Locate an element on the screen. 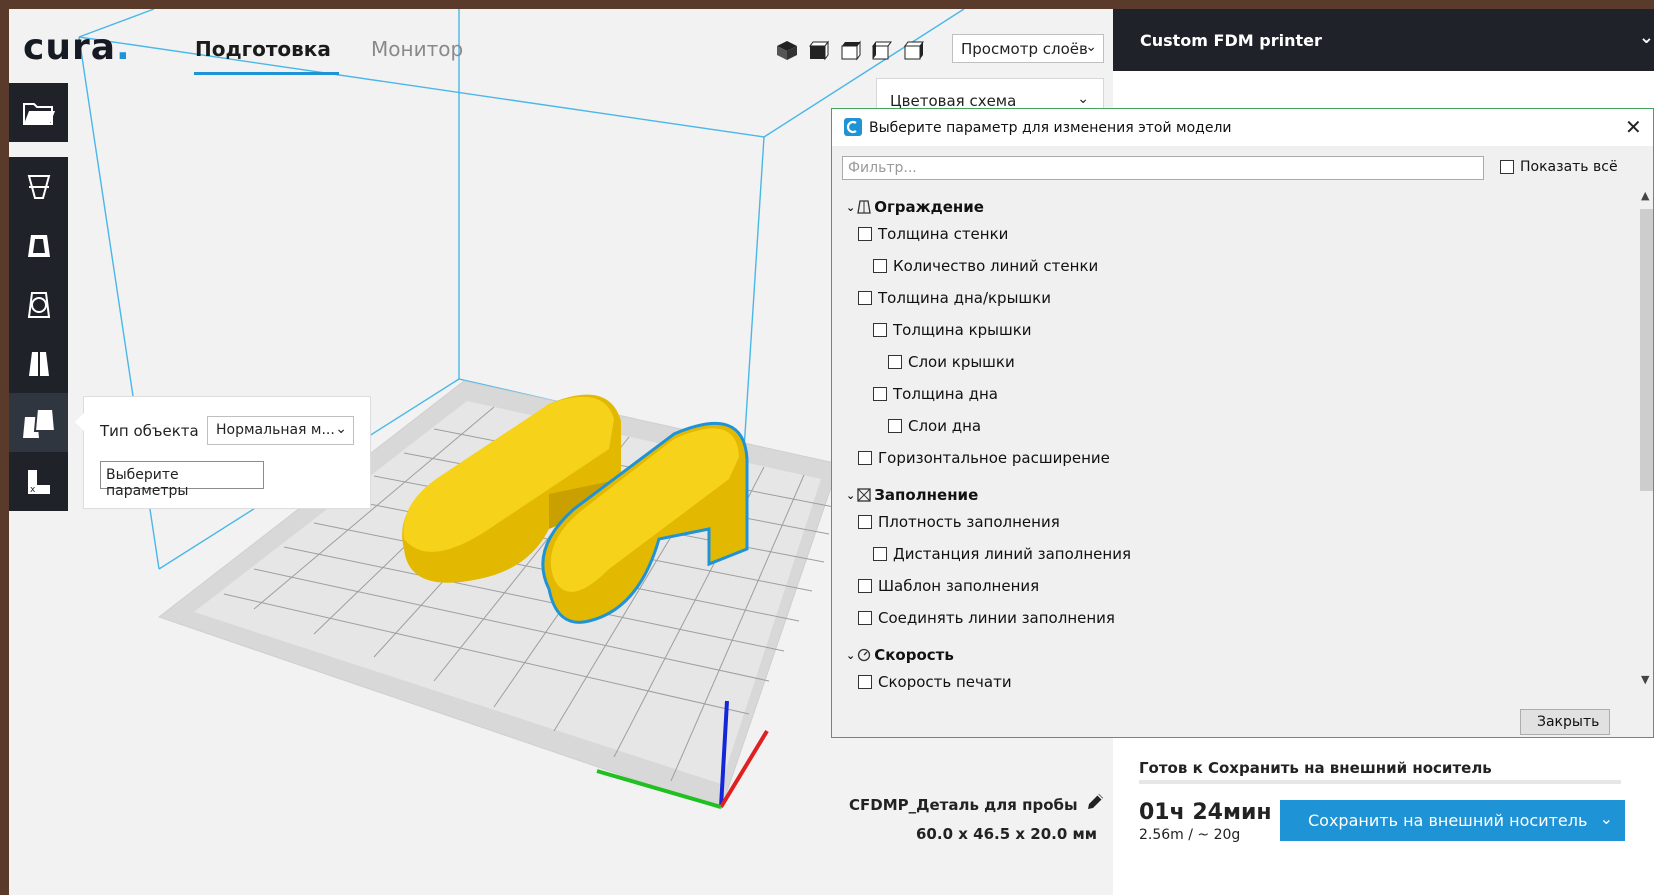 This screenshot has width=1654, height=895. rotate-tool-icon is located at coordinates (38, 304).